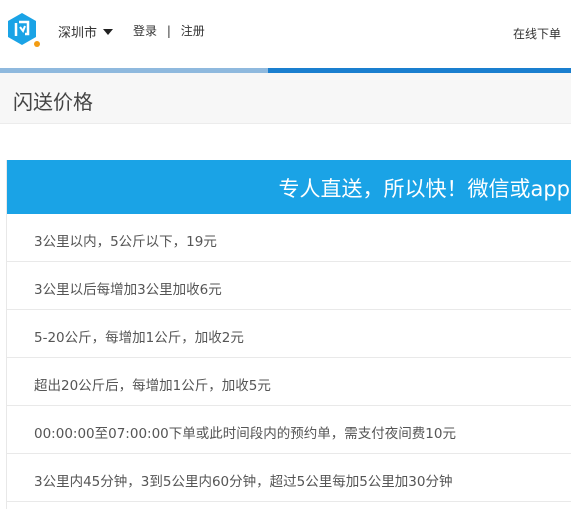 This screenshot has height=509, width=571. What do you see at coordinates (139, 338) in the screenshot?
I see `price-rule-text: 5-20公斤，每增加1公斤，加收2元` at bounding box center [139, 338].